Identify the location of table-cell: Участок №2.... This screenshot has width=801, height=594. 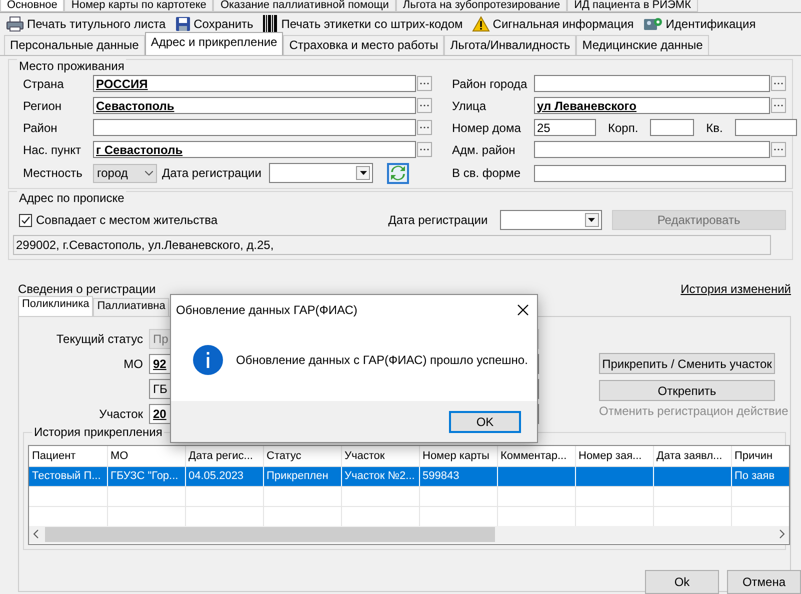
(380, 476).